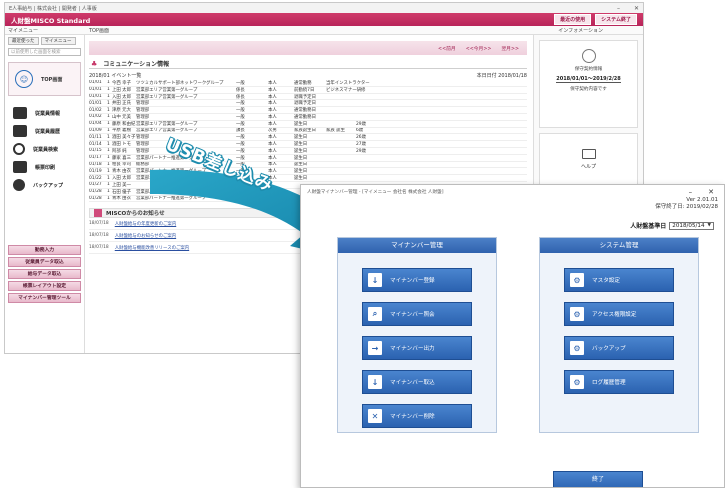 The image size is (725, 488). I want to click on system-exit-button: システム終了, so click(616, 19).